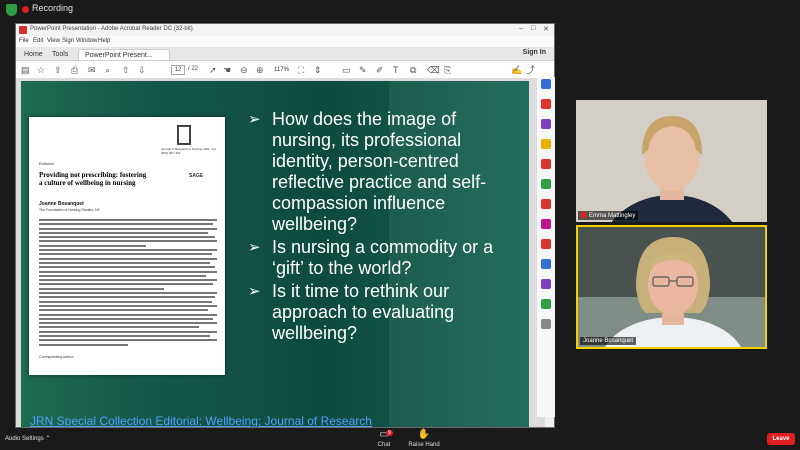  What do you see at coordinates (546, 29) in the screenshot?
I see `close-icon: ✕` at bounding box center [546, 29].